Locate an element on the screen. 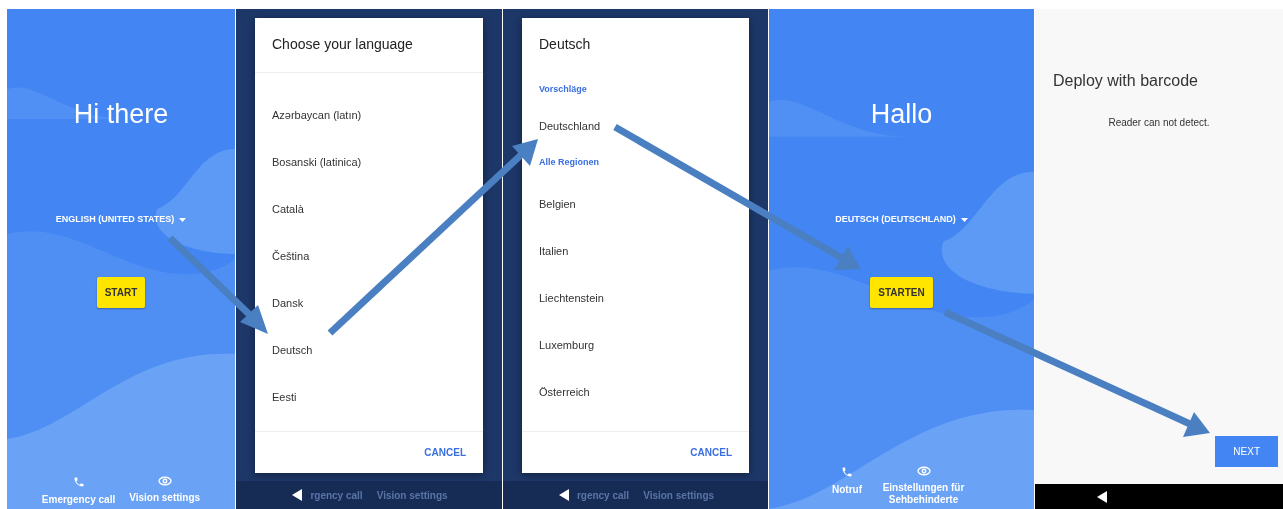  list-item: Čeština is located at coordinates (369, 256).